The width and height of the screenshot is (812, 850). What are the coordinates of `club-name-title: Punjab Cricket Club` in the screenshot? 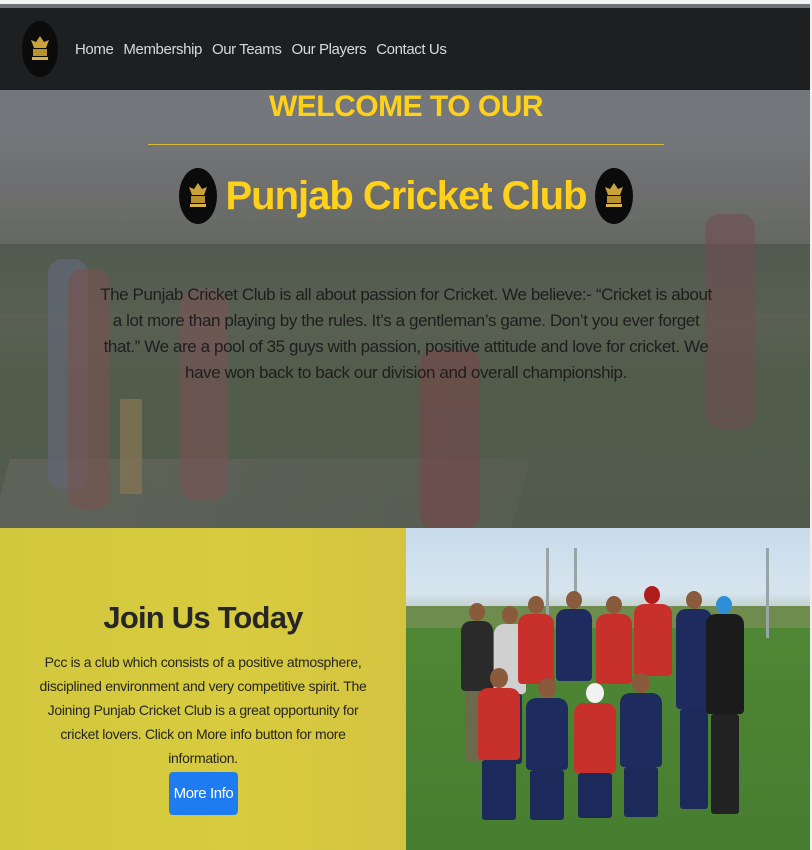 It's located at (406, 195).